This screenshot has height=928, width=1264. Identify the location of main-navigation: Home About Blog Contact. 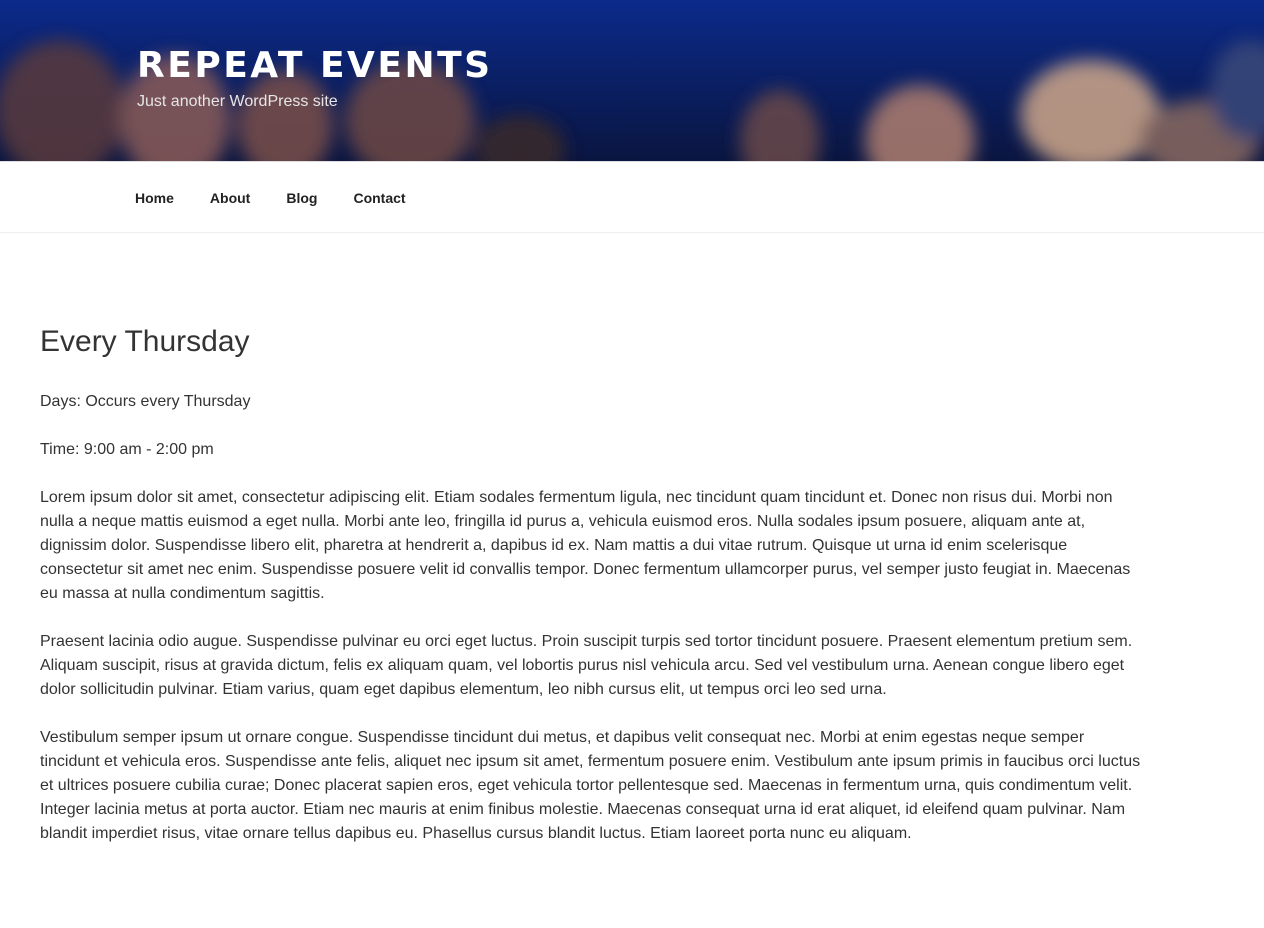
(632, 197).